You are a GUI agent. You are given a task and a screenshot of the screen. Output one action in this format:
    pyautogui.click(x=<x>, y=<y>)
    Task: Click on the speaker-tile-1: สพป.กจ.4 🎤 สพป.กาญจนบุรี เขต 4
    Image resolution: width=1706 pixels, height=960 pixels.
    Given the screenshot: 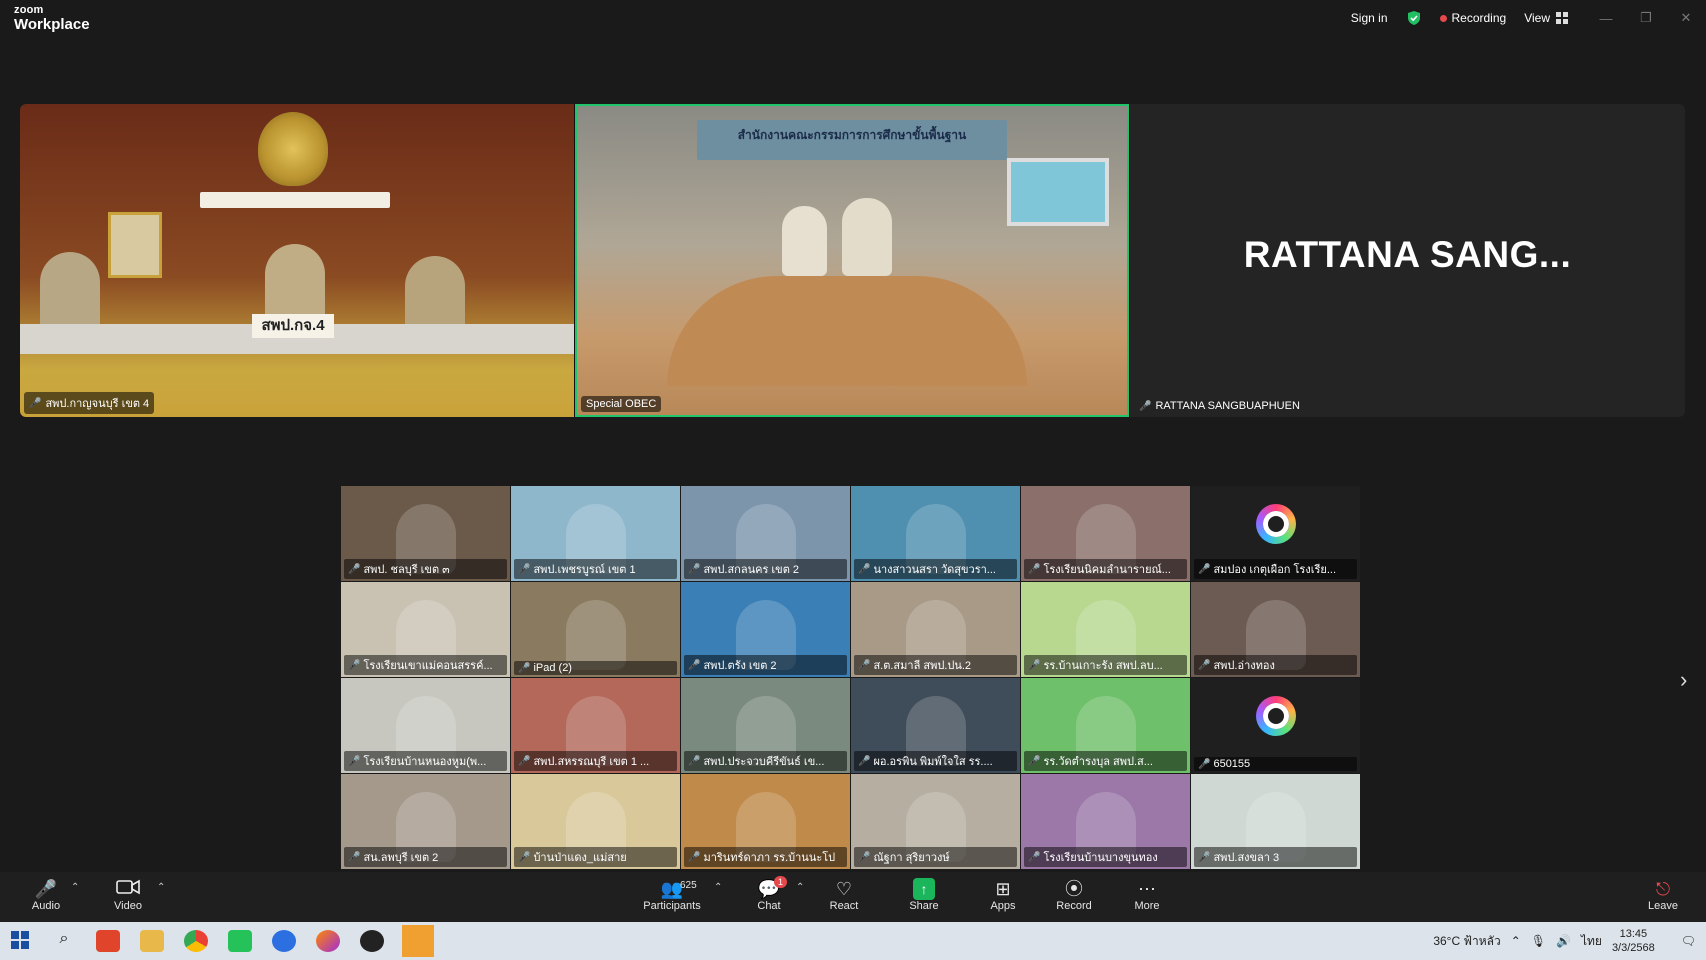 What is the action you would take?
    pyautogui.click(x=297, y=260)
    